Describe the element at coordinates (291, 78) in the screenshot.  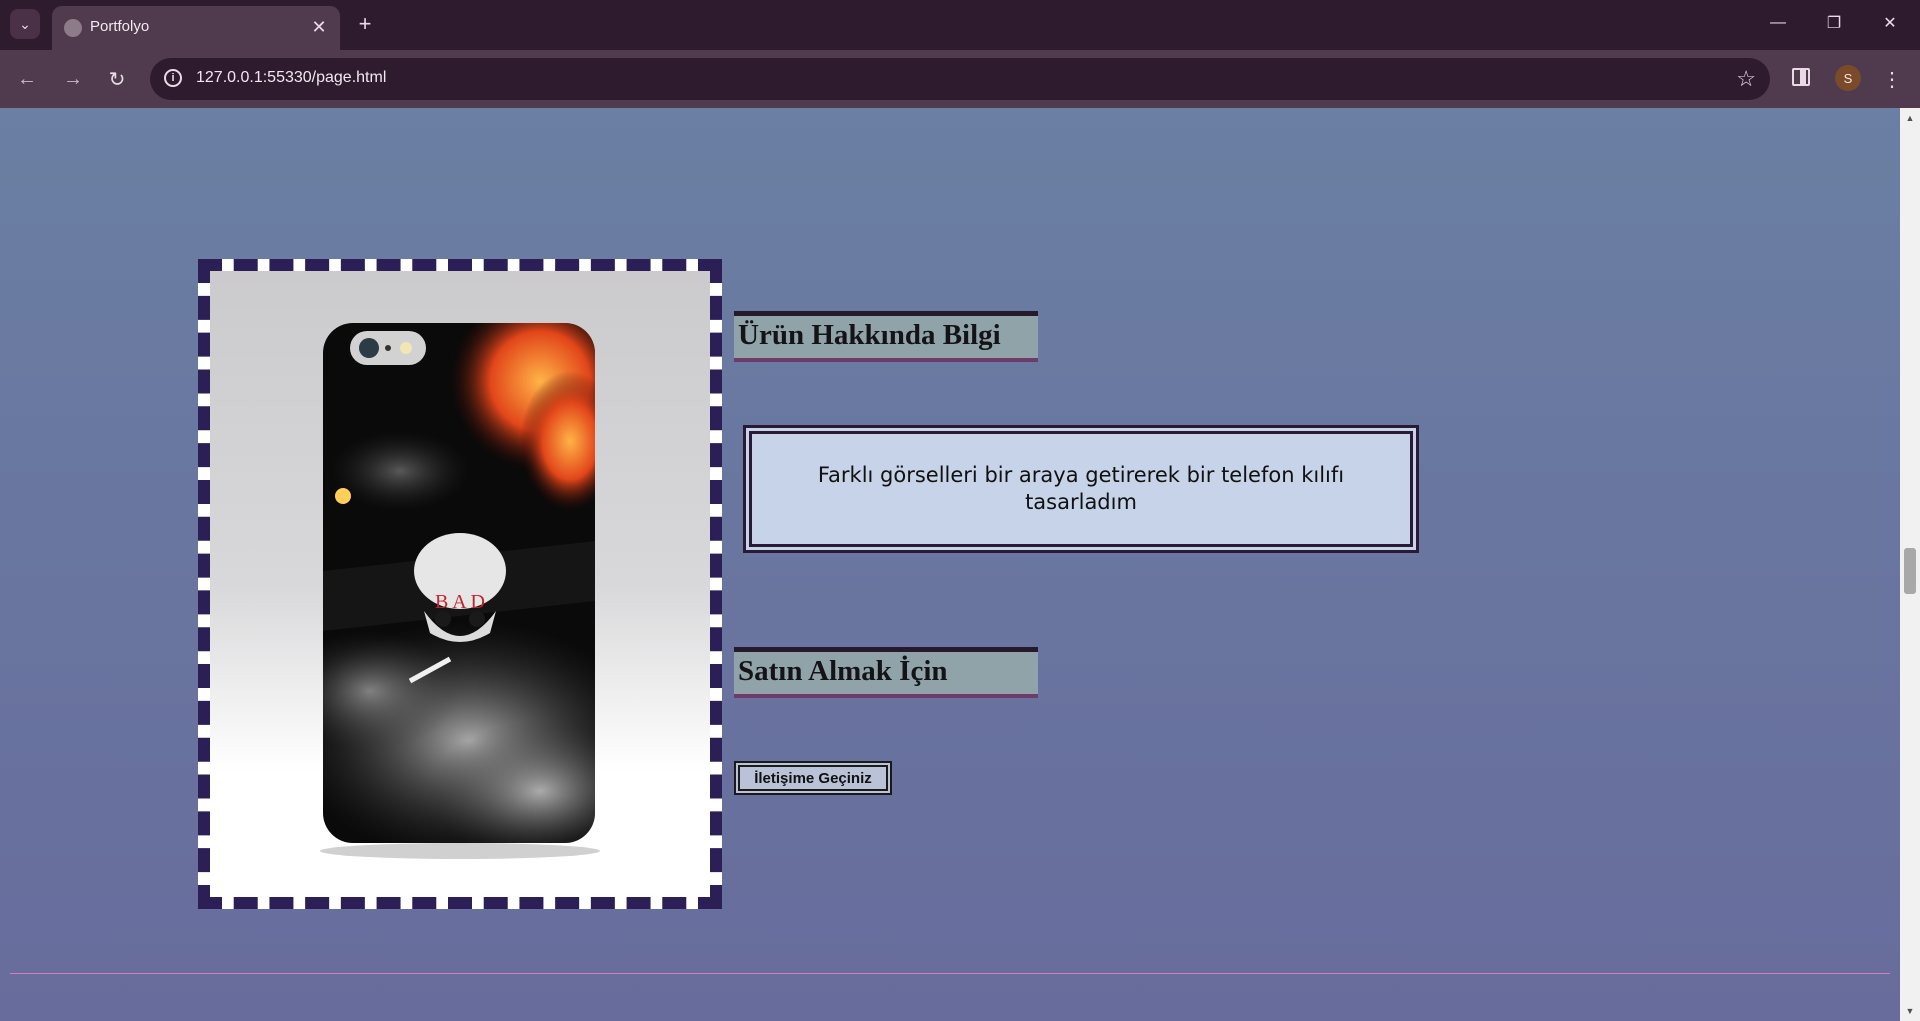
I see `url-text: 127.0.0.1:55330/page.html` at that location.